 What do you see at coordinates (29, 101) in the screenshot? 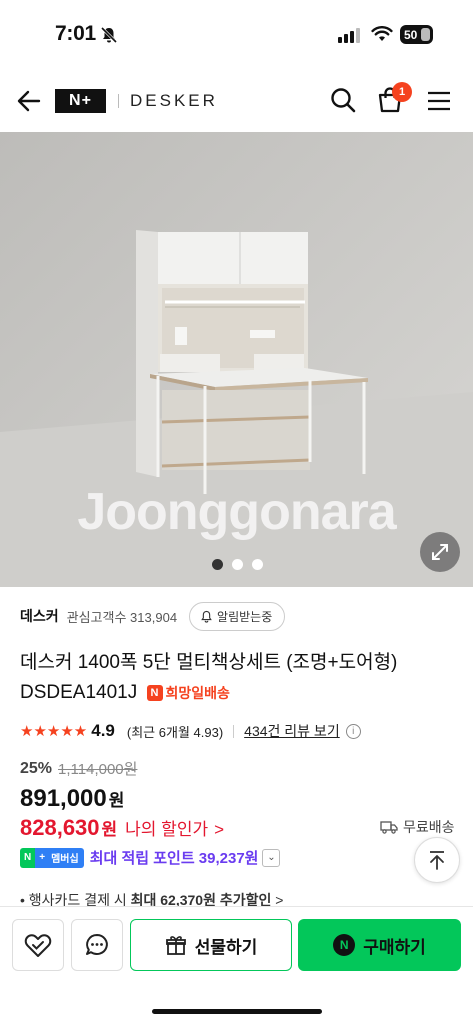
I see `back-arrow-icon` at bounding box center [29, 101].